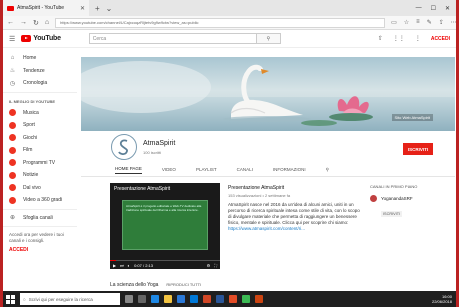  Describe the element at coordinates (23, 22) in the screenshot. I see `forward-icon: →` at that location.